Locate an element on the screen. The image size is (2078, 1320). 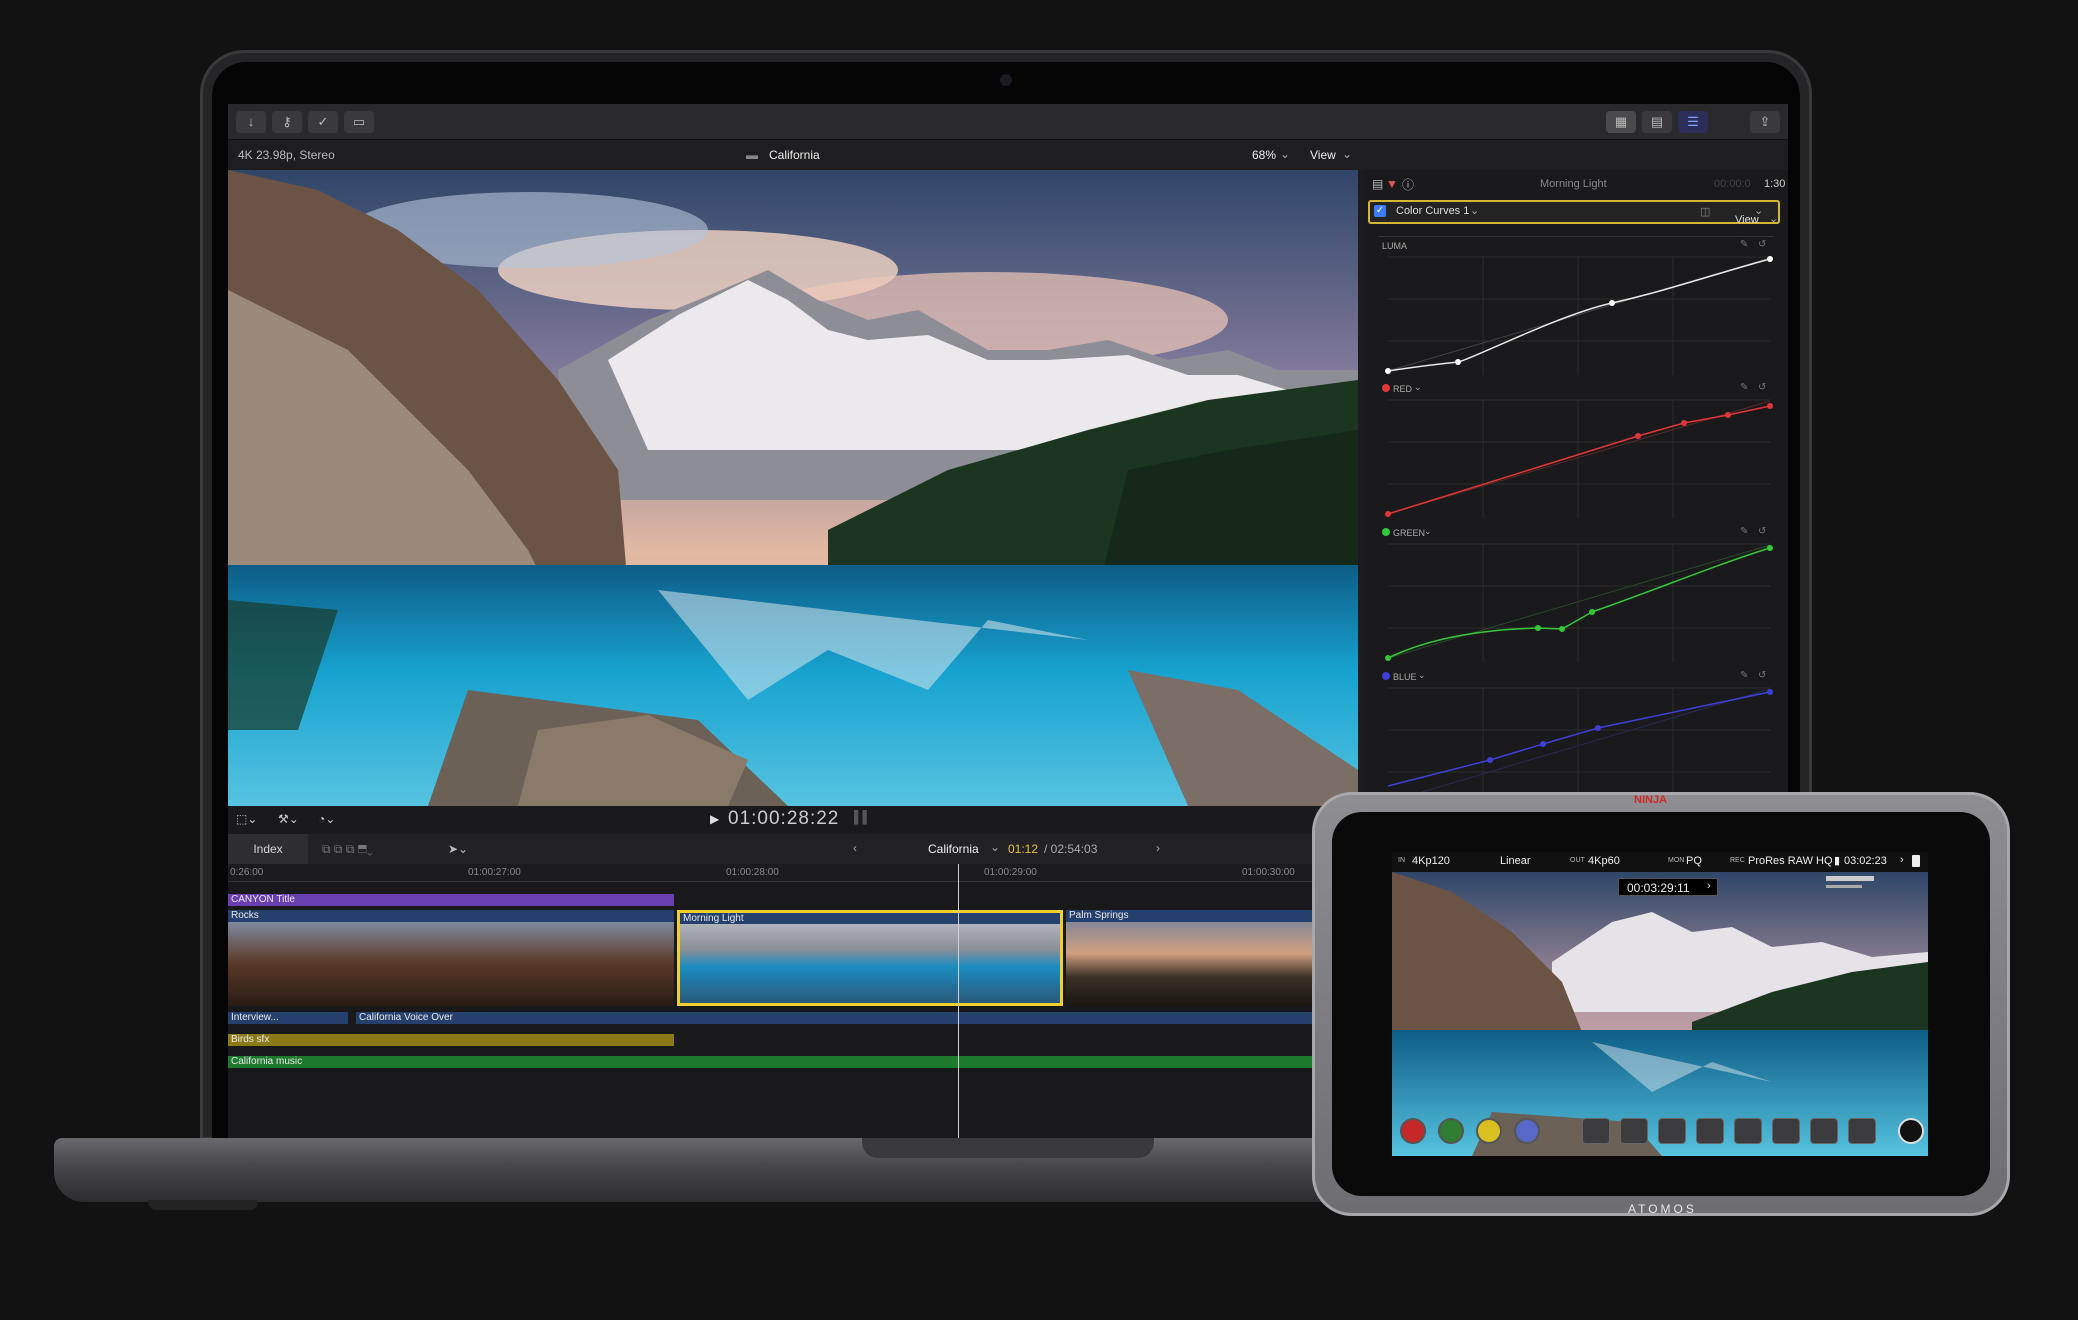
mask-icon: ◫ is located at coordinates (1705, 211).